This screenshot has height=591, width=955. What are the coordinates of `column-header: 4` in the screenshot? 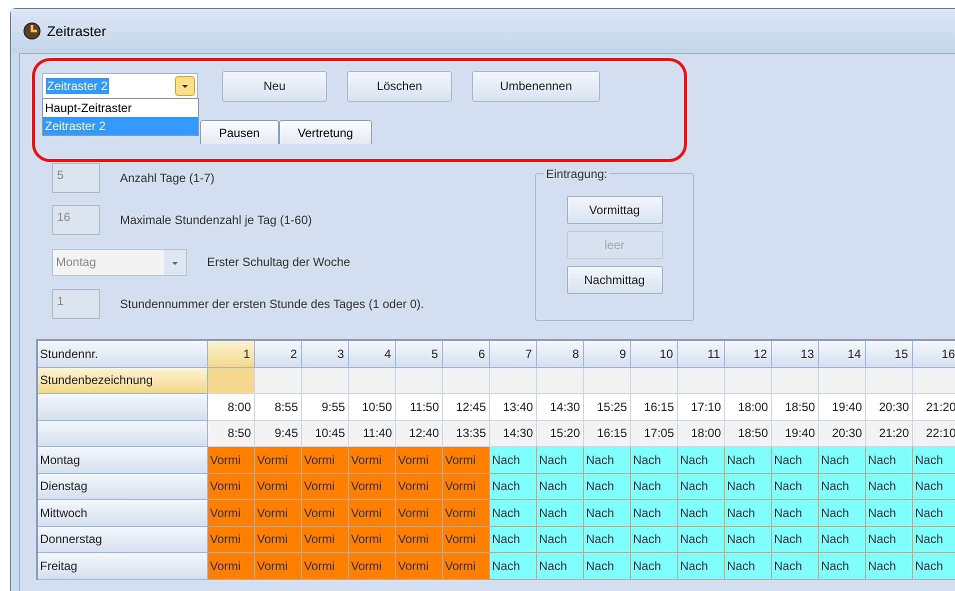 It's located at (372, 354).